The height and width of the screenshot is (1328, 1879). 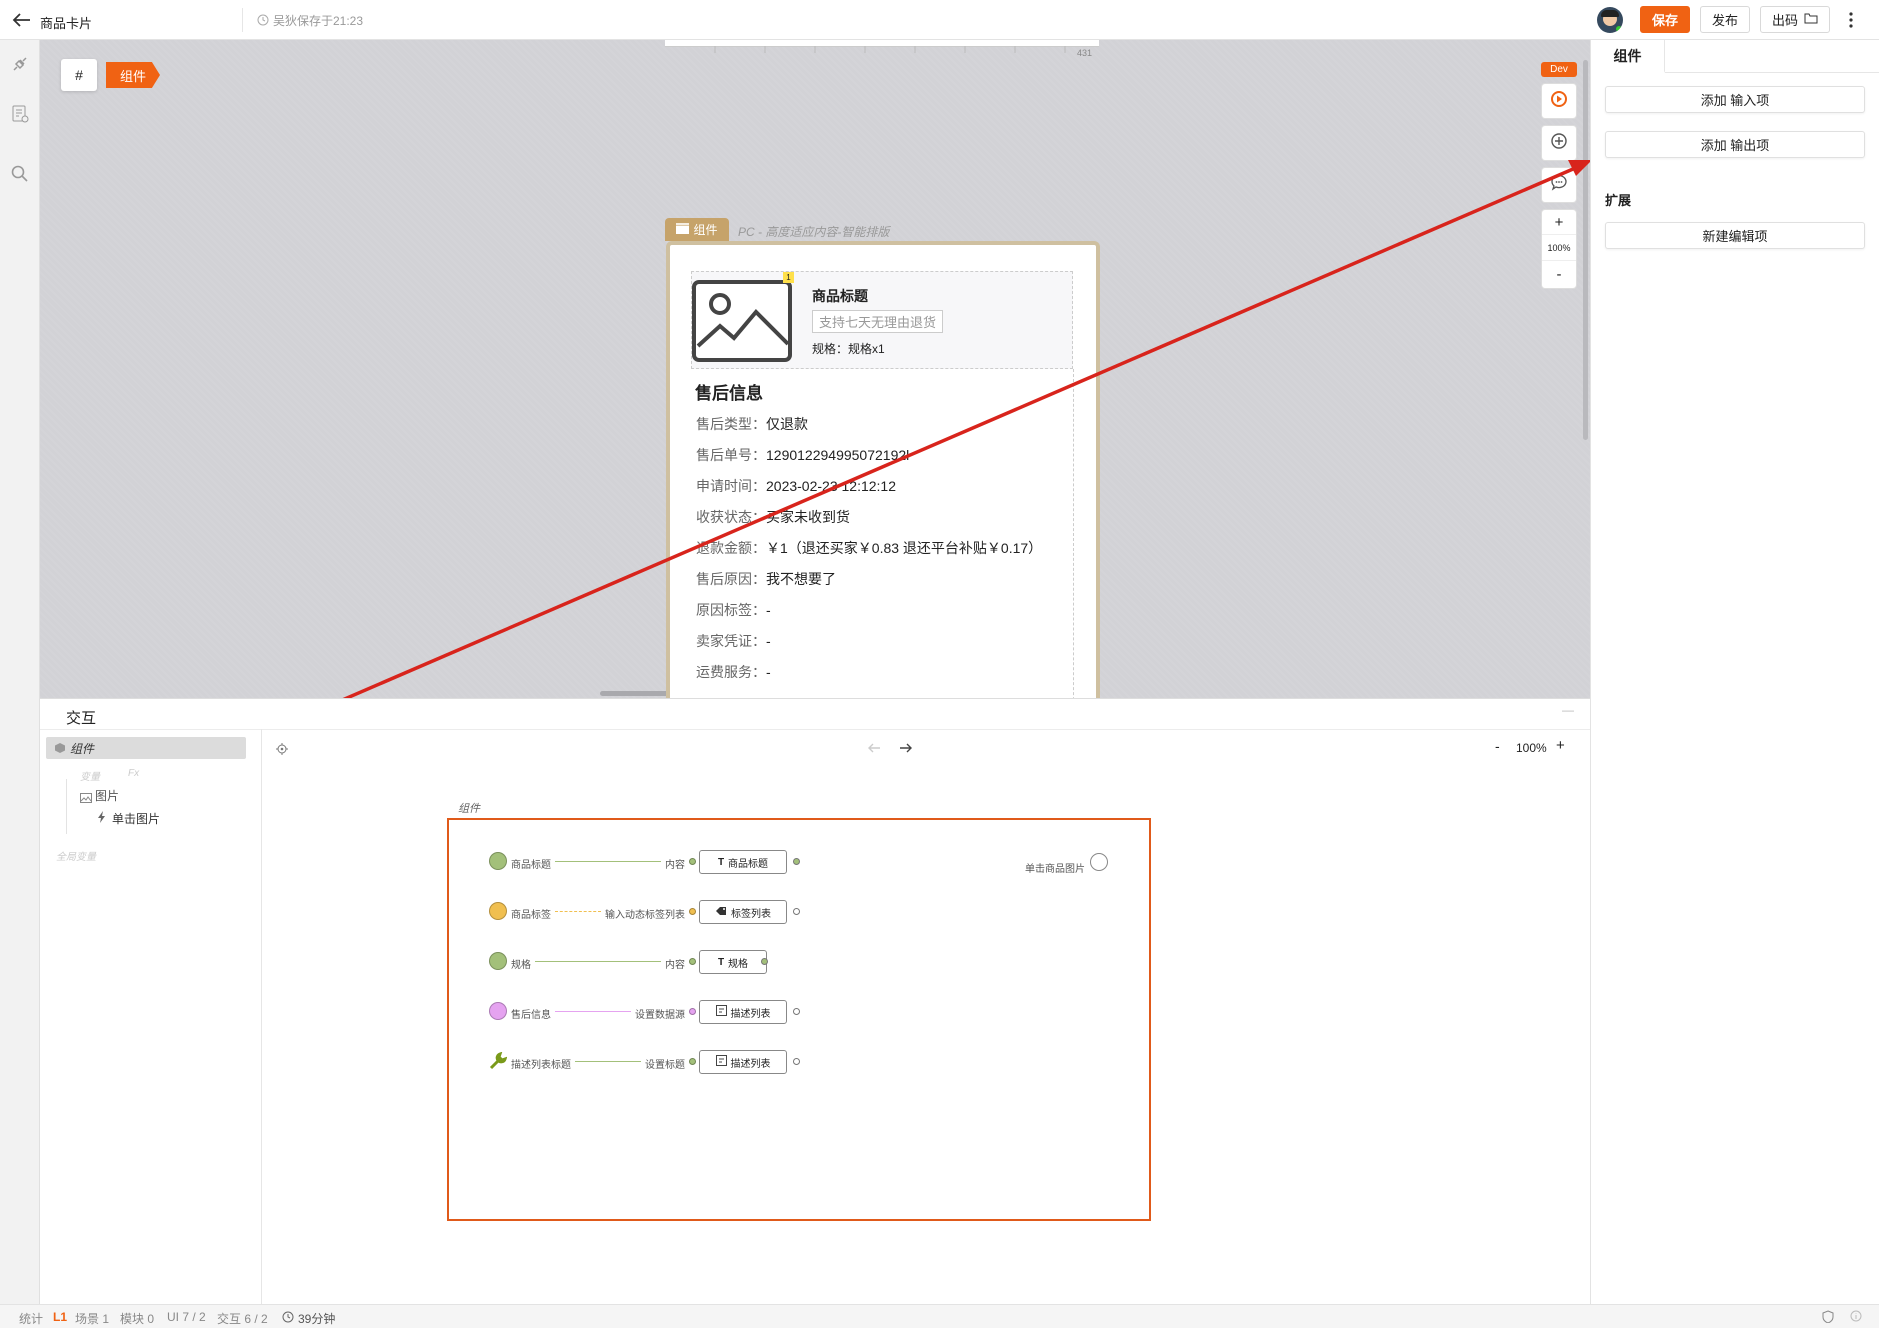 What do you see at coordinates (90, 775) in the screenshot?
I see `tree-vars: 变量` at bounding box center [90, 775].